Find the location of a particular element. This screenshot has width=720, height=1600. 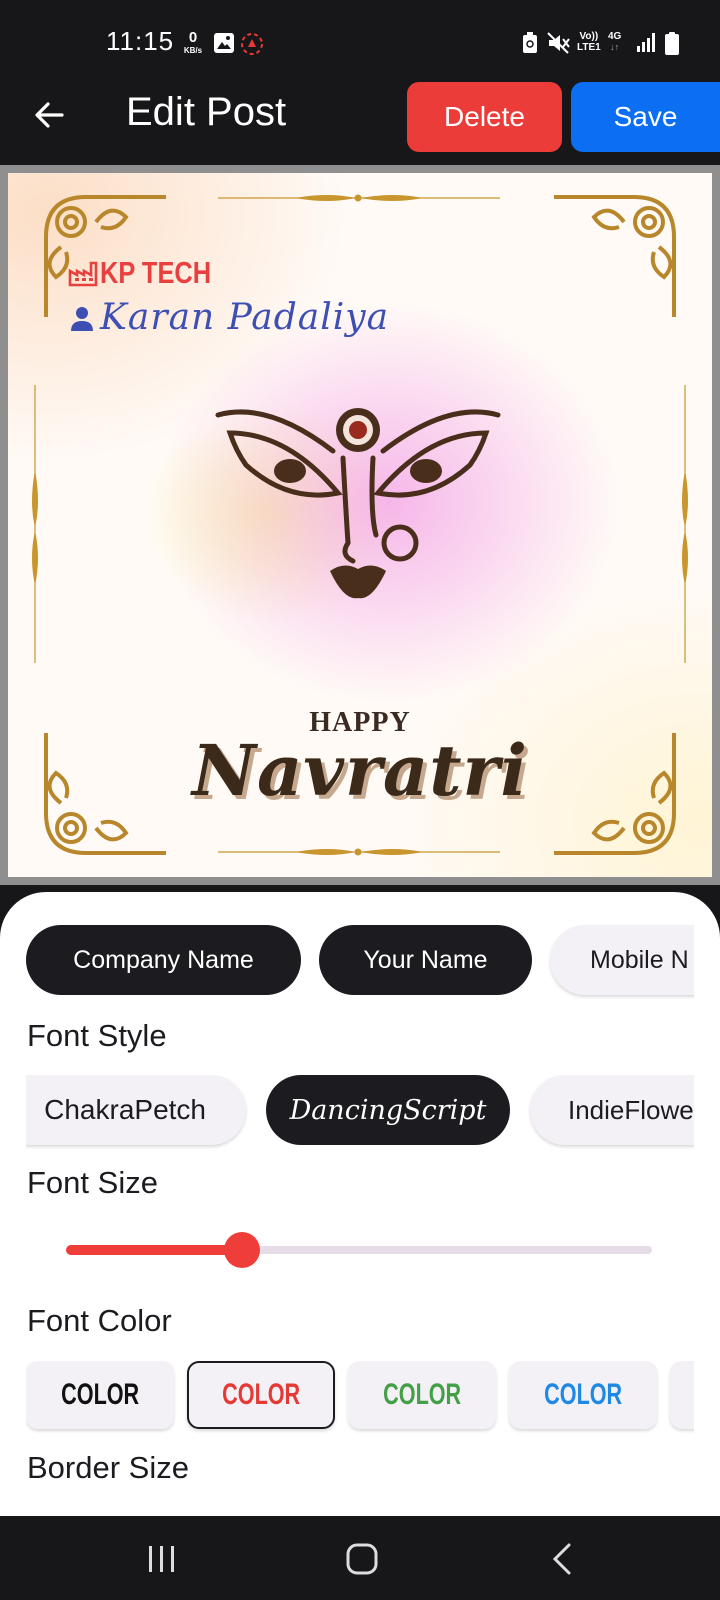

status-bar: 11:15 0 KB/s Vo)) LTE1 4G ↓↑ is located at coordinates (360, 41).